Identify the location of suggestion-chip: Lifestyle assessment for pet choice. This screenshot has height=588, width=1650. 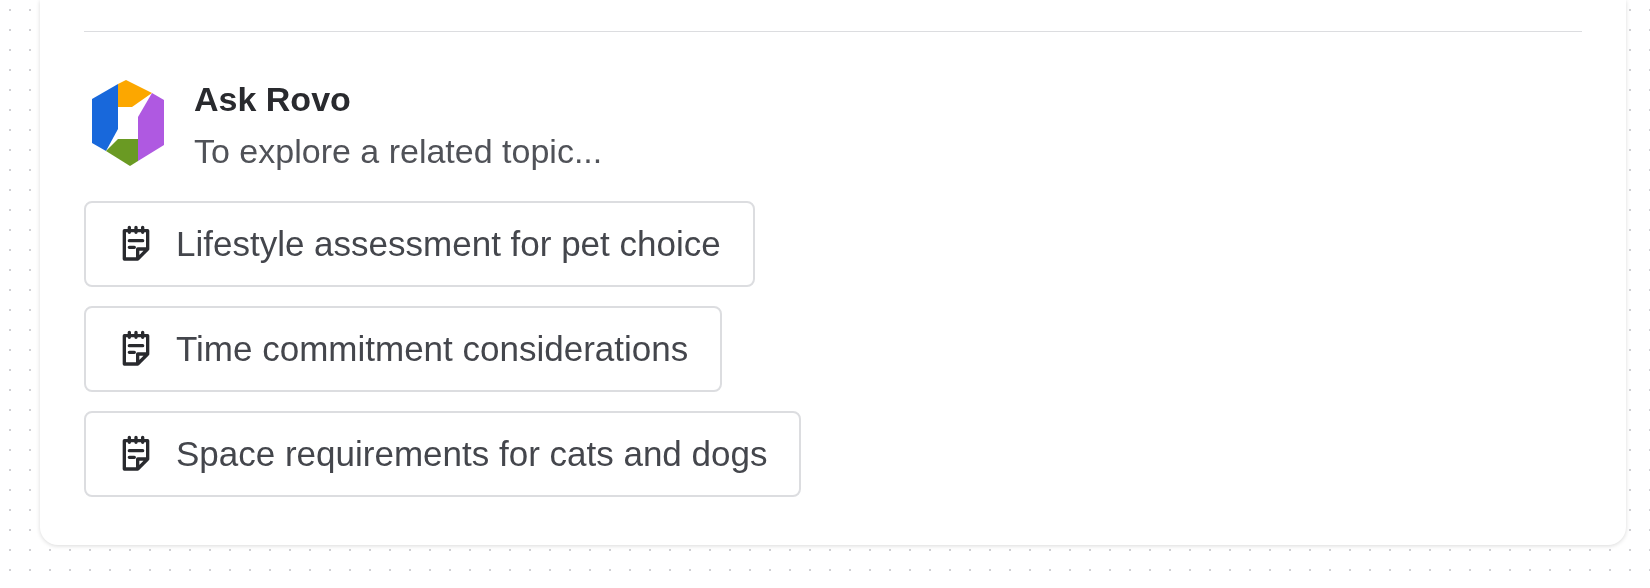
(419, 244).